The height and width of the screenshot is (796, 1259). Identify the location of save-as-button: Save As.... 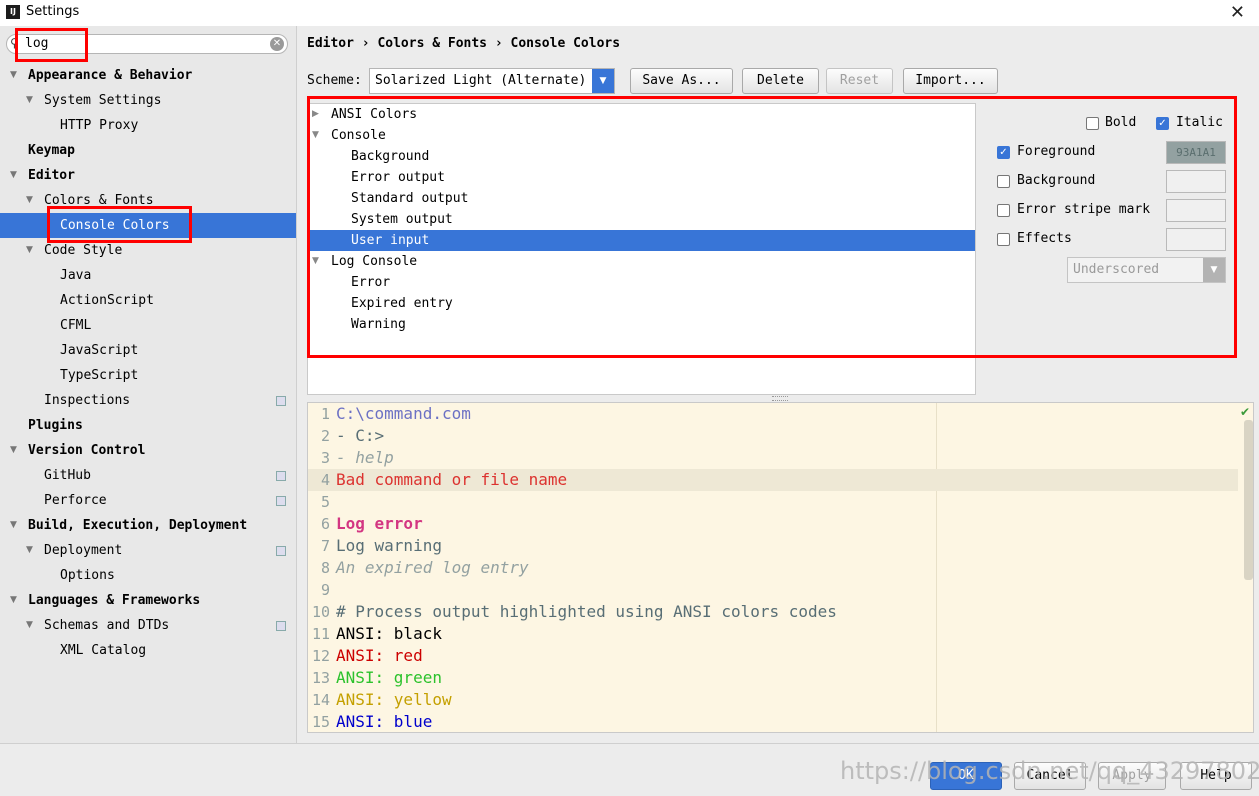
(681, 81).